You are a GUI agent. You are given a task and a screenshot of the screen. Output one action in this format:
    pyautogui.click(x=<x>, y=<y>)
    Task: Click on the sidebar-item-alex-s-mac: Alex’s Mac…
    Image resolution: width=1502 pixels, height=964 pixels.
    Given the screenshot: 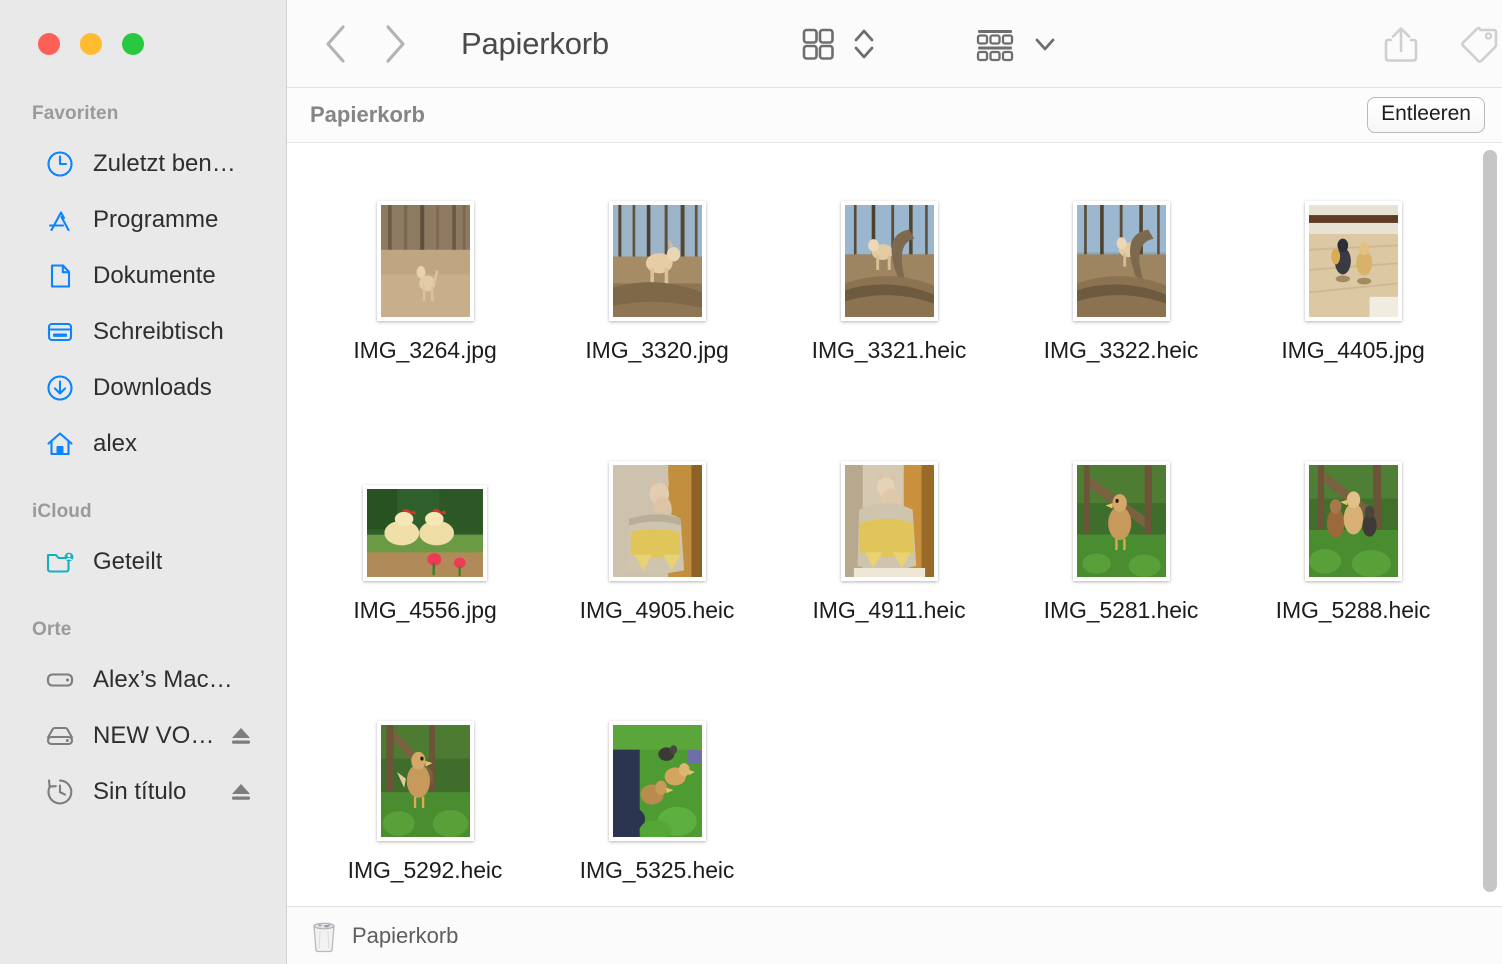 What is the action you would take?
    pyautogui.click(x=143, y=680)
    